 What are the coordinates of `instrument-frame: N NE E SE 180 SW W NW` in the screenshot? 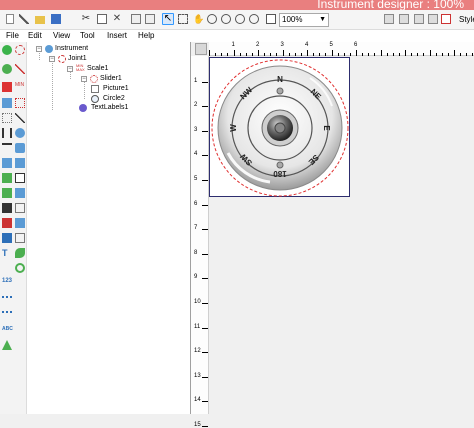 It's located at (279, 127).